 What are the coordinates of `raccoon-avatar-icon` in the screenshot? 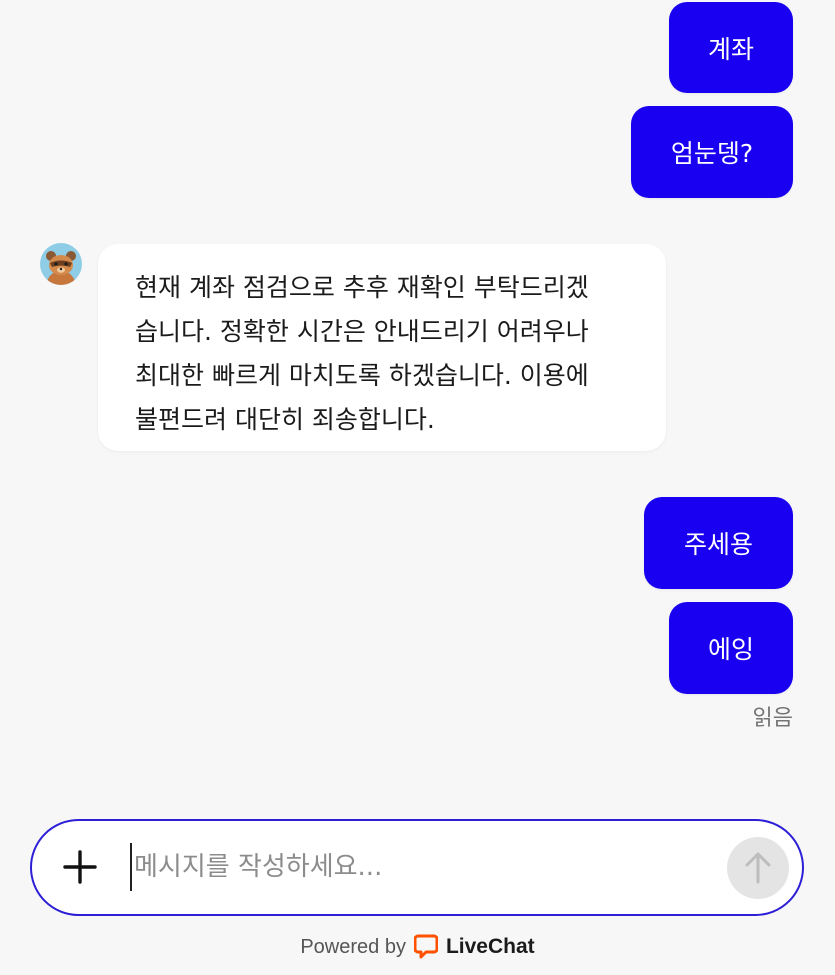 It's located at (61, 264).